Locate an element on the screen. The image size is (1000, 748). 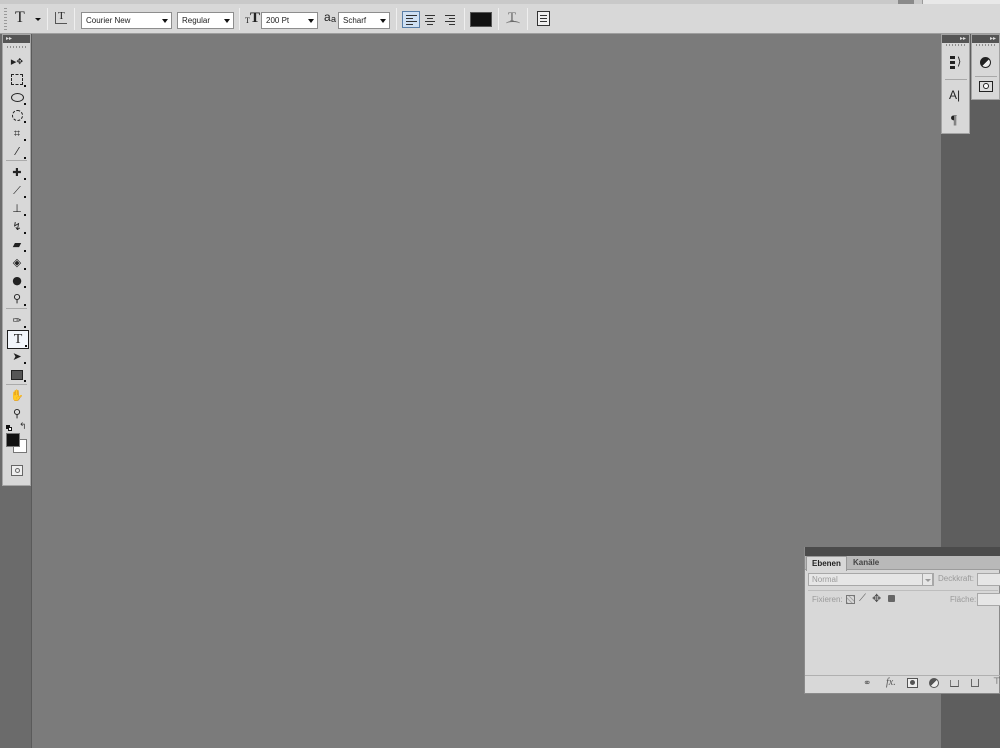
swap-colors-icon: ↰ is located at coordinates (23, 427).